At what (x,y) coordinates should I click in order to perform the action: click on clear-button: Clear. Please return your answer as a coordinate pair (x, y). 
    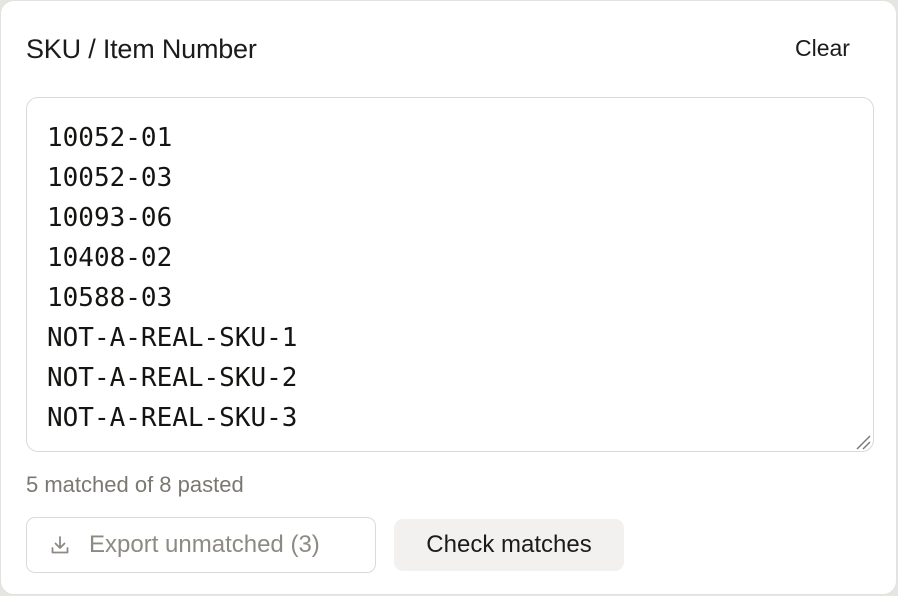
    Looking at the image, I should click on (822, 48).